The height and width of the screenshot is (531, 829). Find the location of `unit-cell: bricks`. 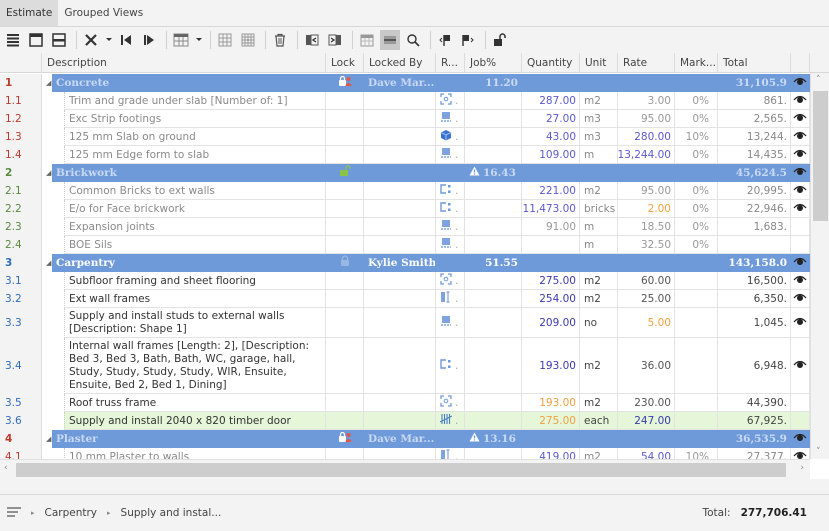

unit-cell: bricks is located at coordinates (599, 209).